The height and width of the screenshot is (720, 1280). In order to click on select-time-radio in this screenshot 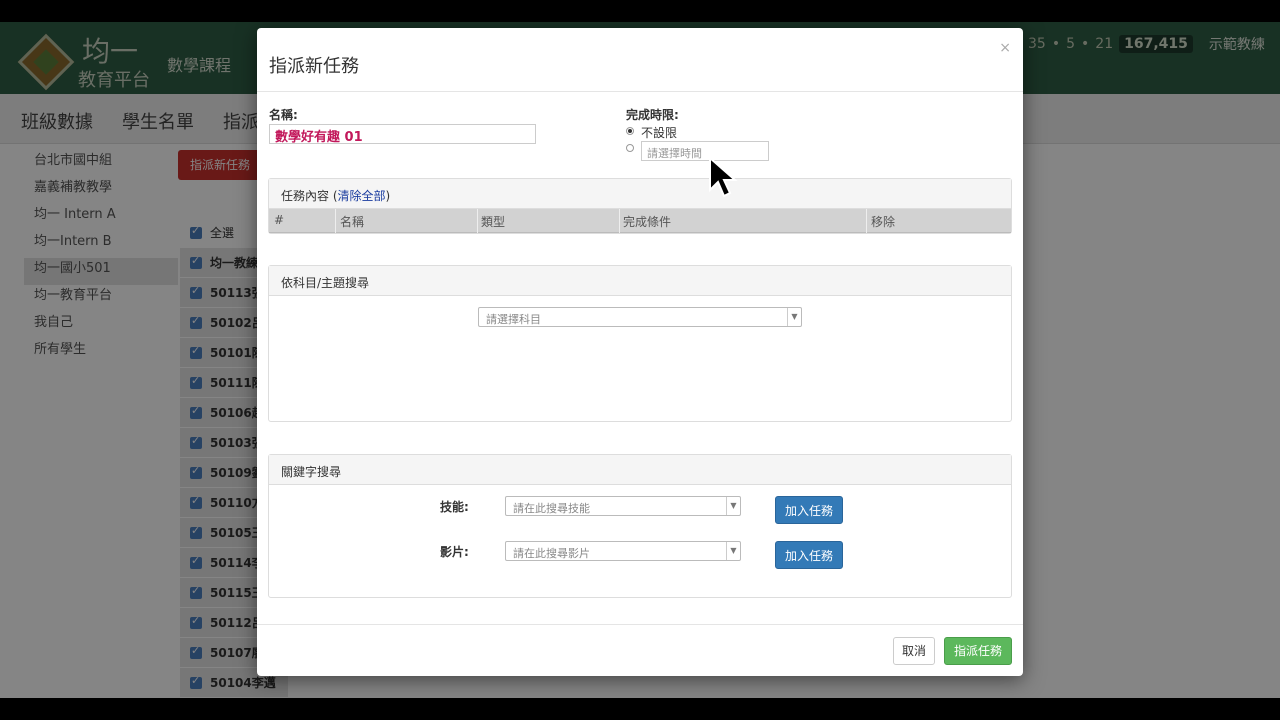, I will do `click(630, 148)`.